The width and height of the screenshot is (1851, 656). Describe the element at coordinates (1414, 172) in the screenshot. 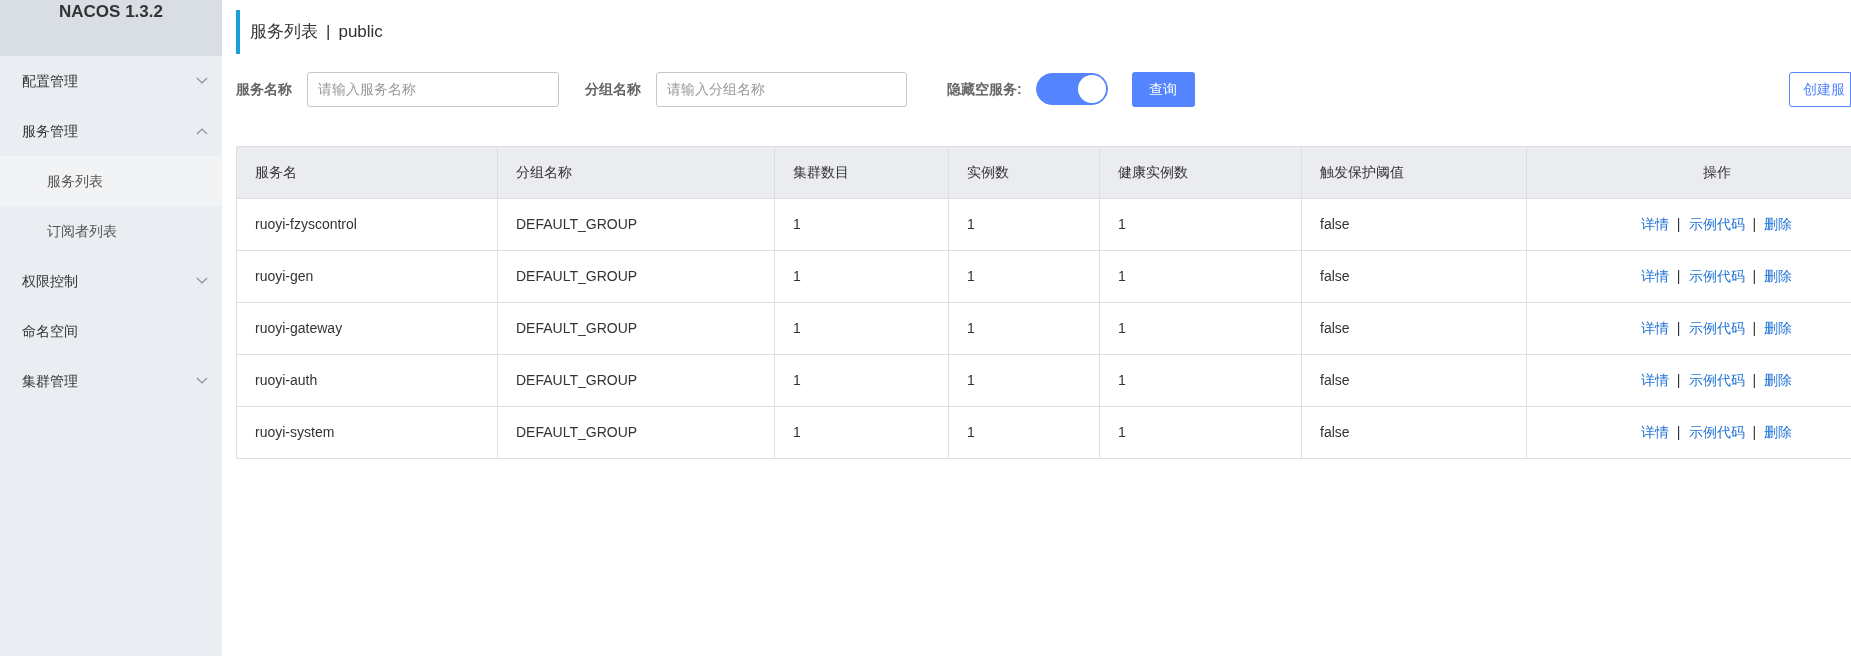

I see `column-header: 触发保护阈值` at that location.